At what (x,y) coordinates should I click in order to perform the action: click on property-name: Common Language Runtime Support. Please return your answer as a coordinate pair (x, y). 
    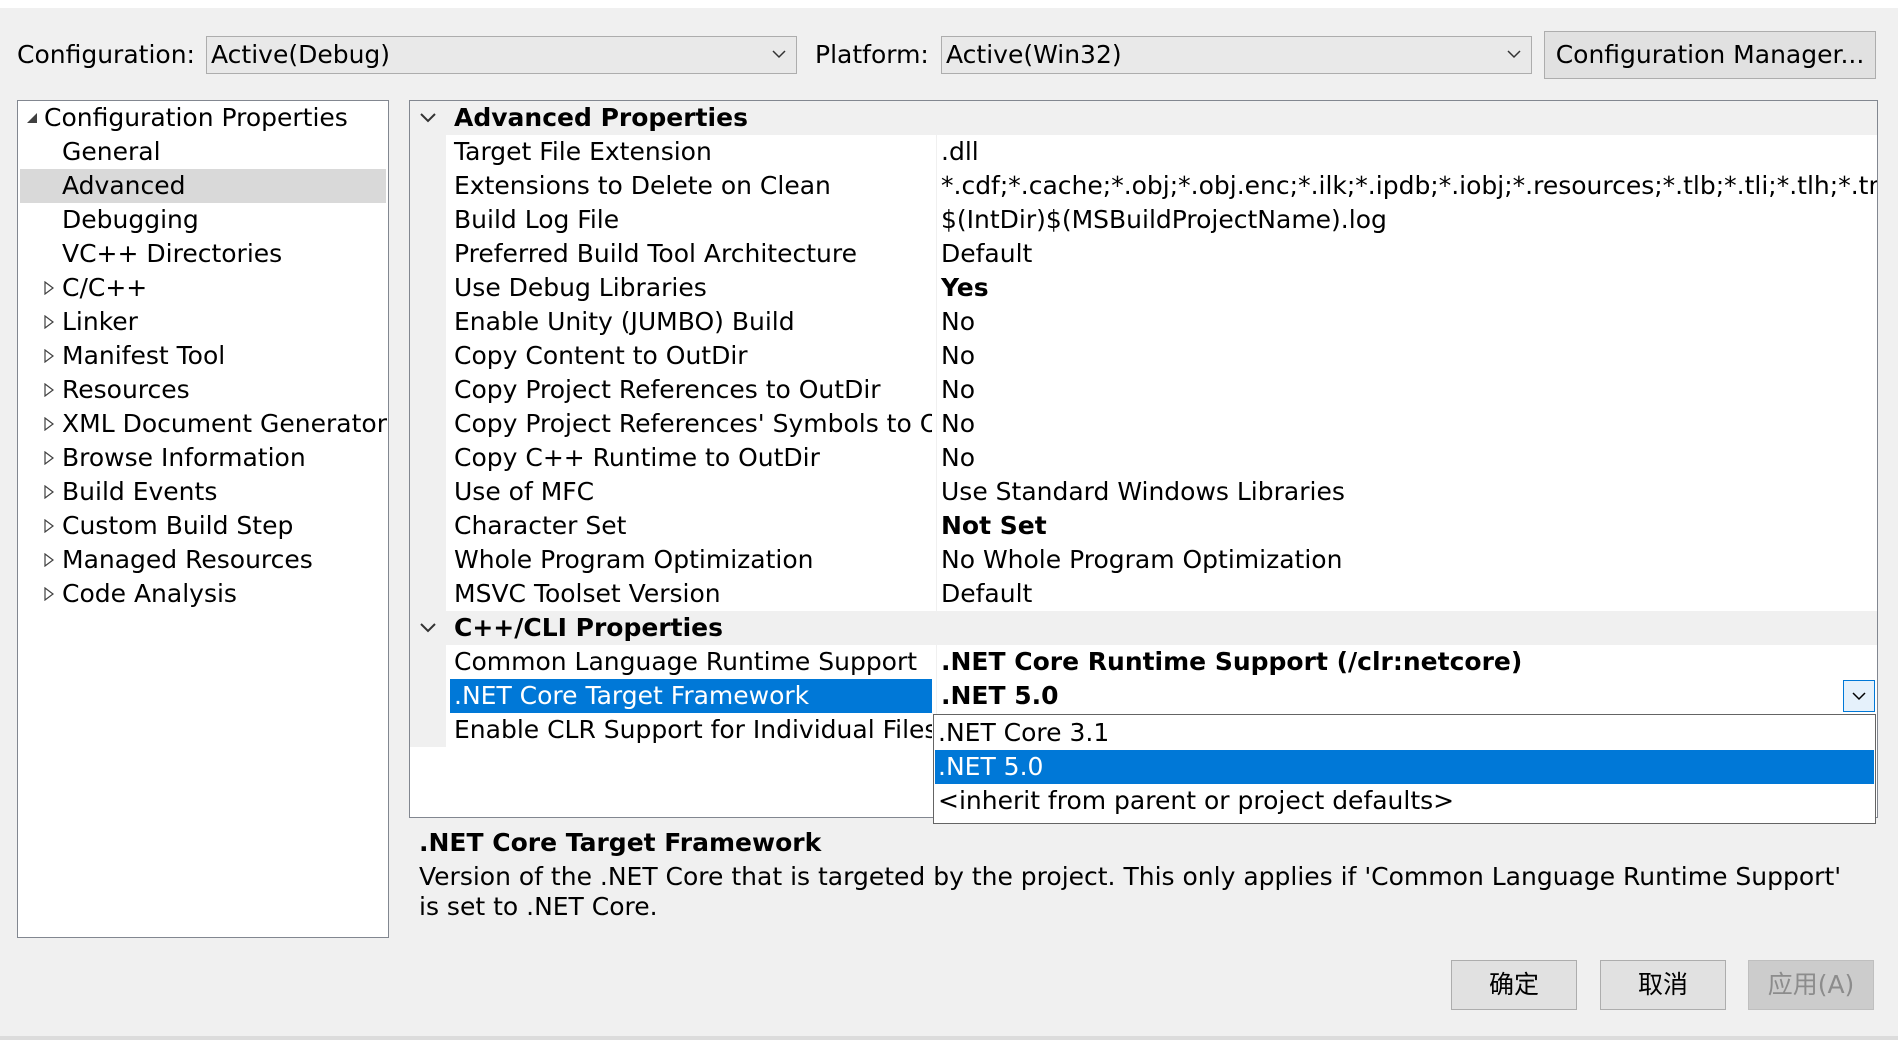
    Looking at the image, I should click on (691, 662).